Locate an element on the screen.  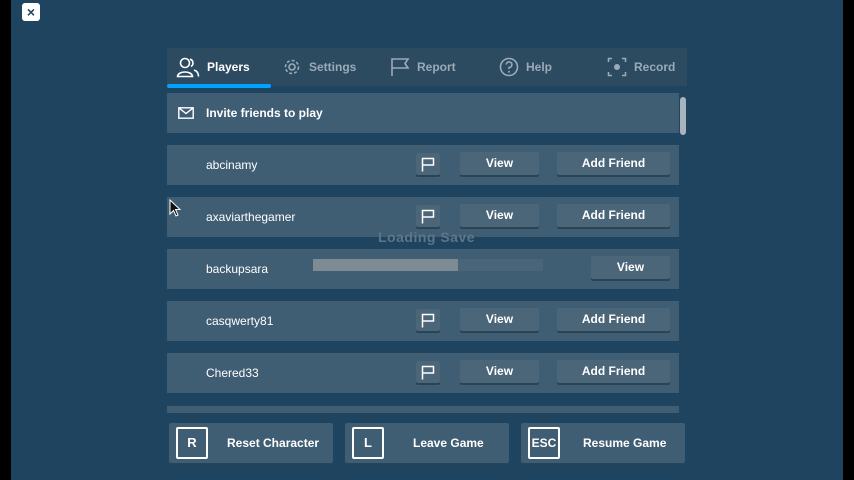
tab-record: Record is located at coordinates (635, 67).